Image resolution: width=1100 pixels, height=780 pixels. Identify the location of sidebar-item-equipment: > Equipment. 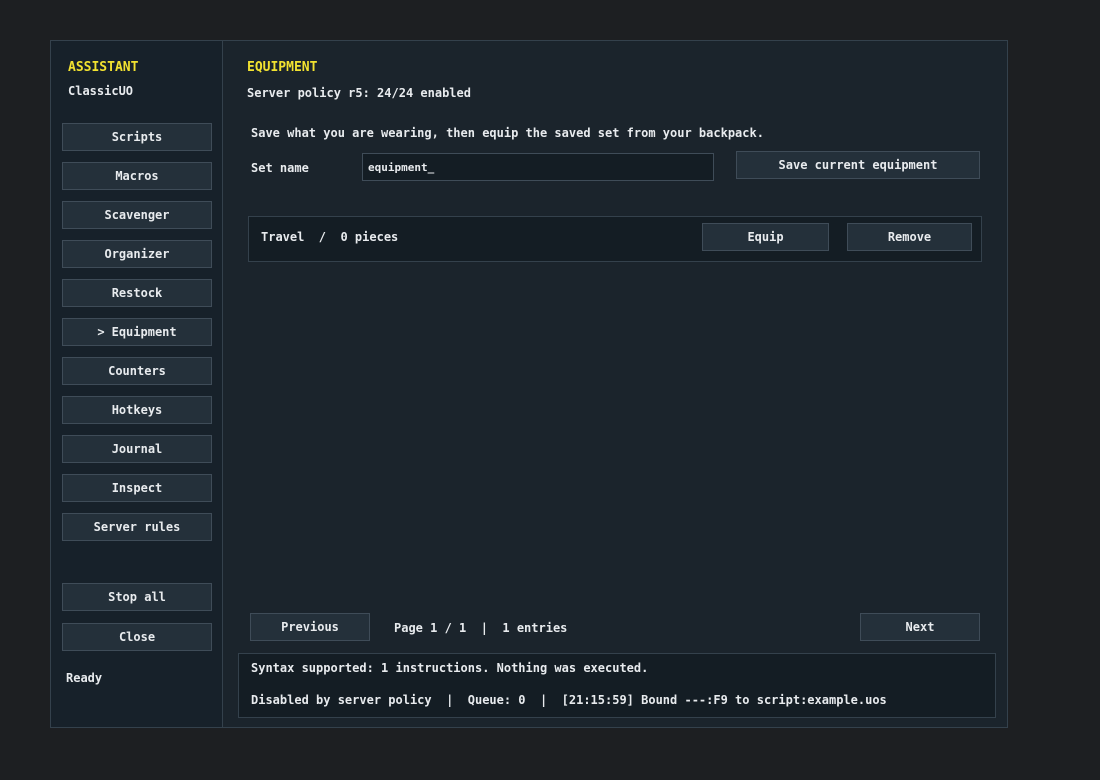
(137, 332).